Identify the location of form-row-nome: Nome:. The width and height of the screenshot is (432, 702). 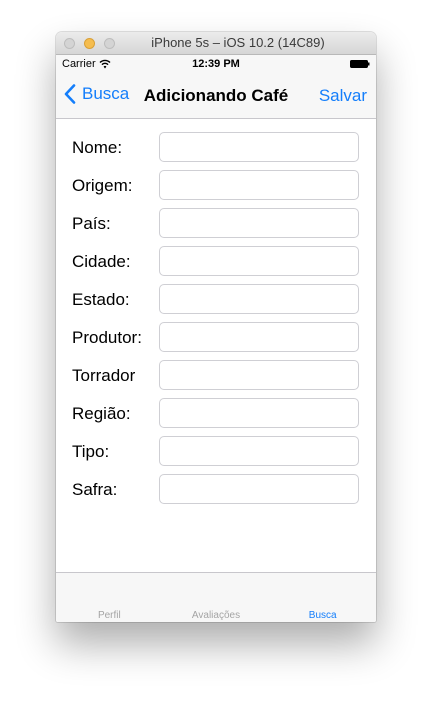
(216, 151).